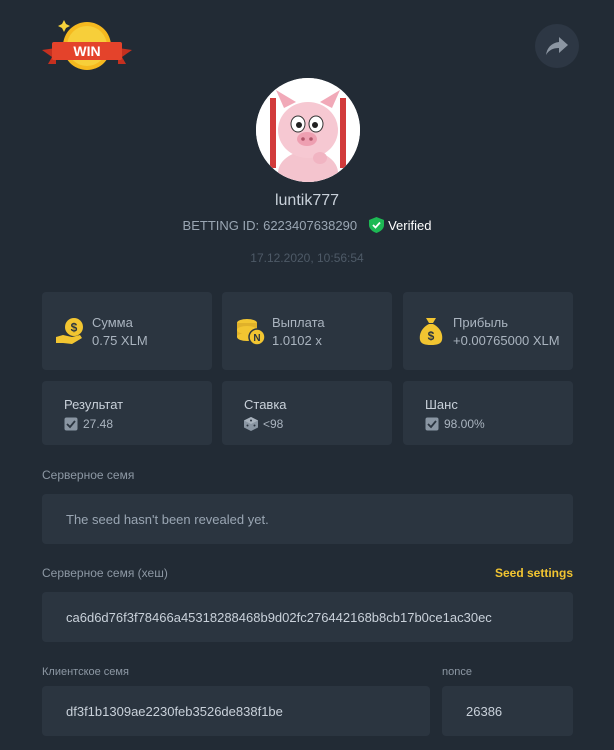 This screenshot has width=614, height=750. Describe the element at coordinates (265, 404) in the screenshot. I see `detail-label: Ставка` at that location.